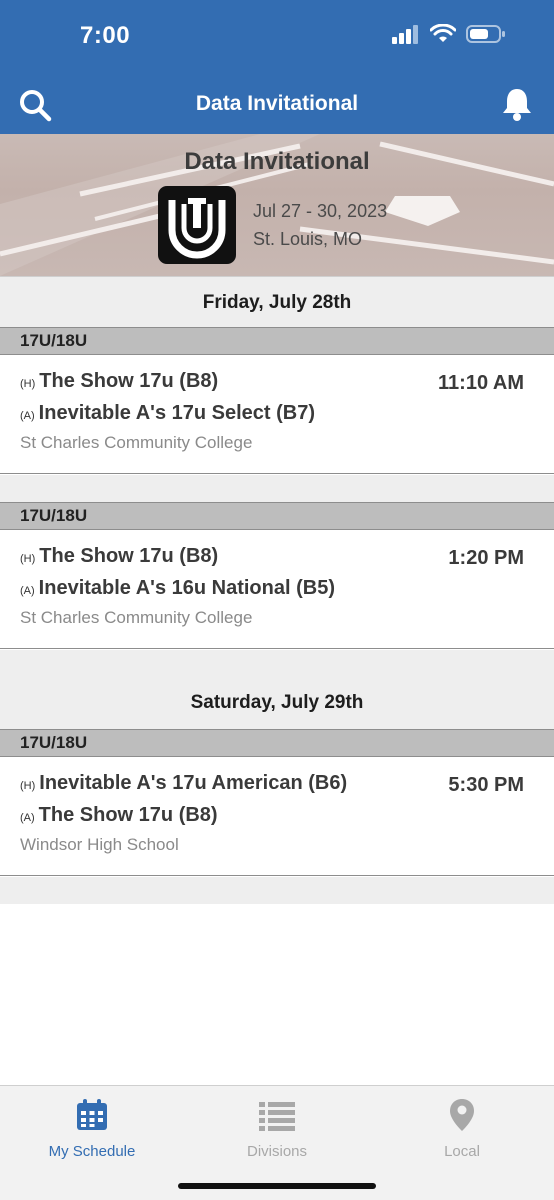  Describe the element at coordinates (405, 34) in the screenshot. I see `signal-icon` at that location.